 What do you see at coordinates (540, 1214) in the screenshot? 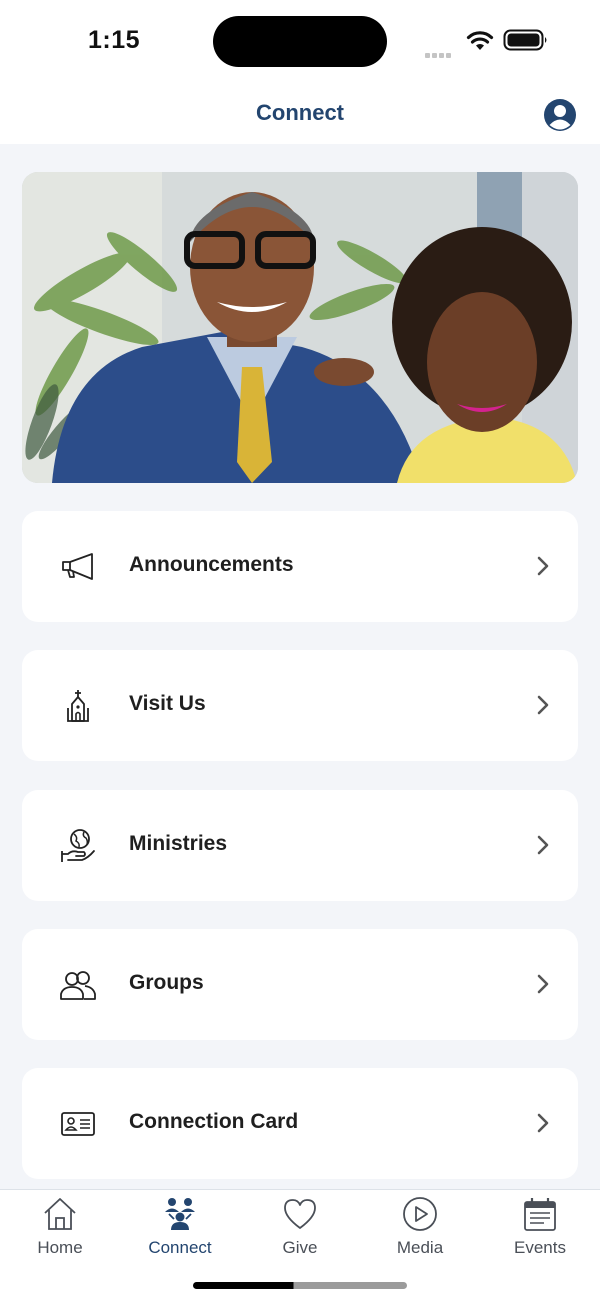
I see `calendar-icon` at bounding box center [540, 1214].